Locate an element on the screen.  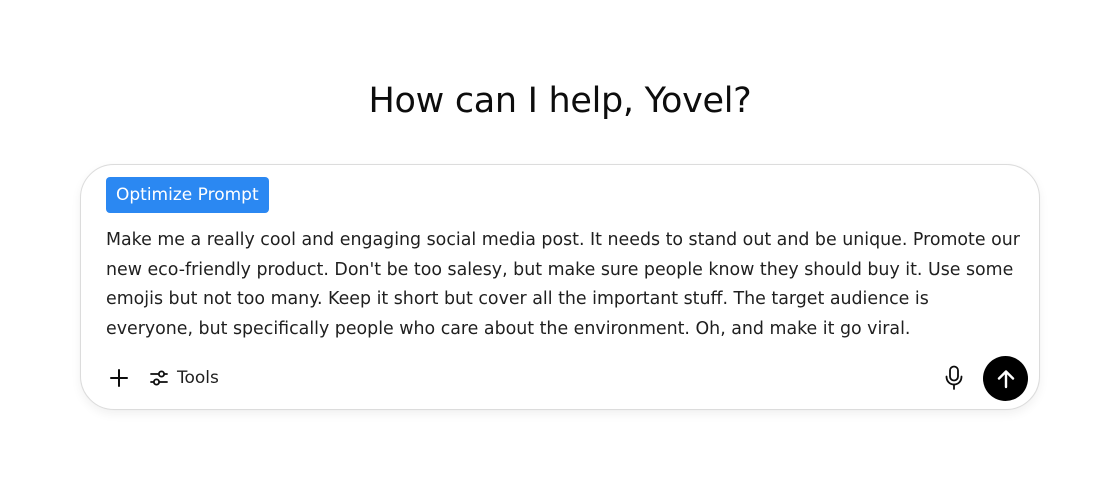
arrow-up-icon is located at coordinates (1005, 378).